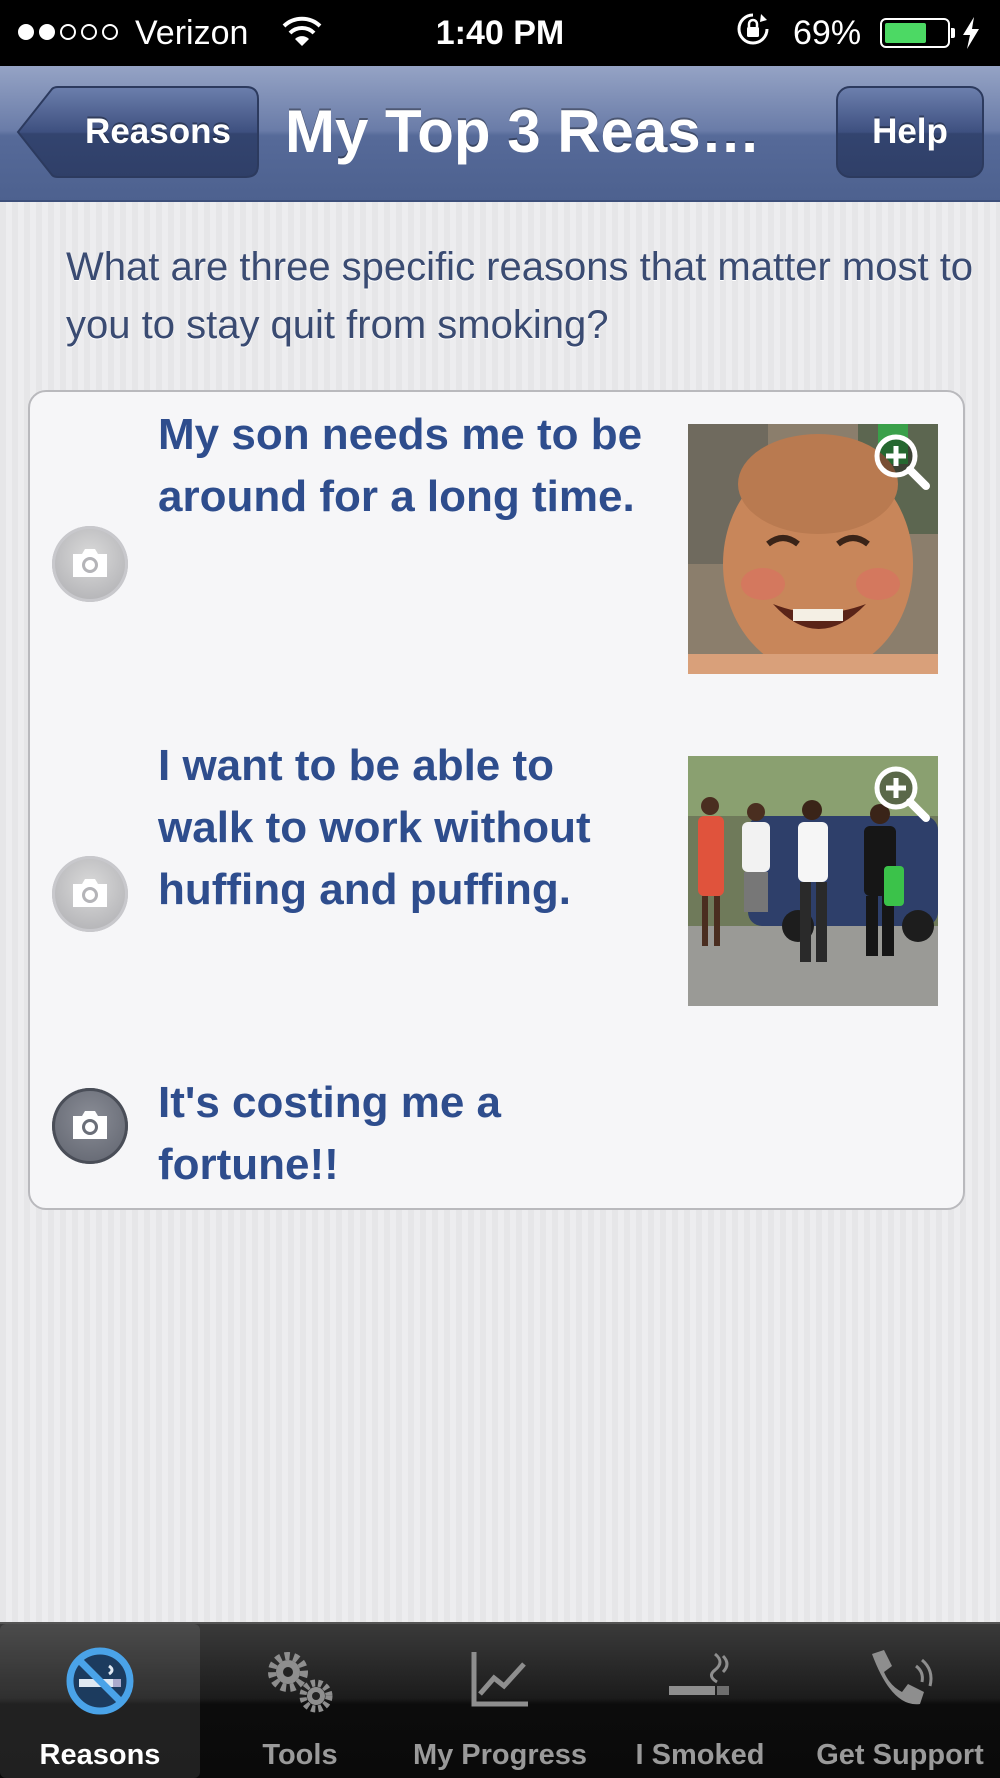 Image resolution: width=1000 pixels, height=1778 pixels. Describe the element at coordinates (700, 1755) in the screenshot. I see `tab-label: I Smoked` at that location.